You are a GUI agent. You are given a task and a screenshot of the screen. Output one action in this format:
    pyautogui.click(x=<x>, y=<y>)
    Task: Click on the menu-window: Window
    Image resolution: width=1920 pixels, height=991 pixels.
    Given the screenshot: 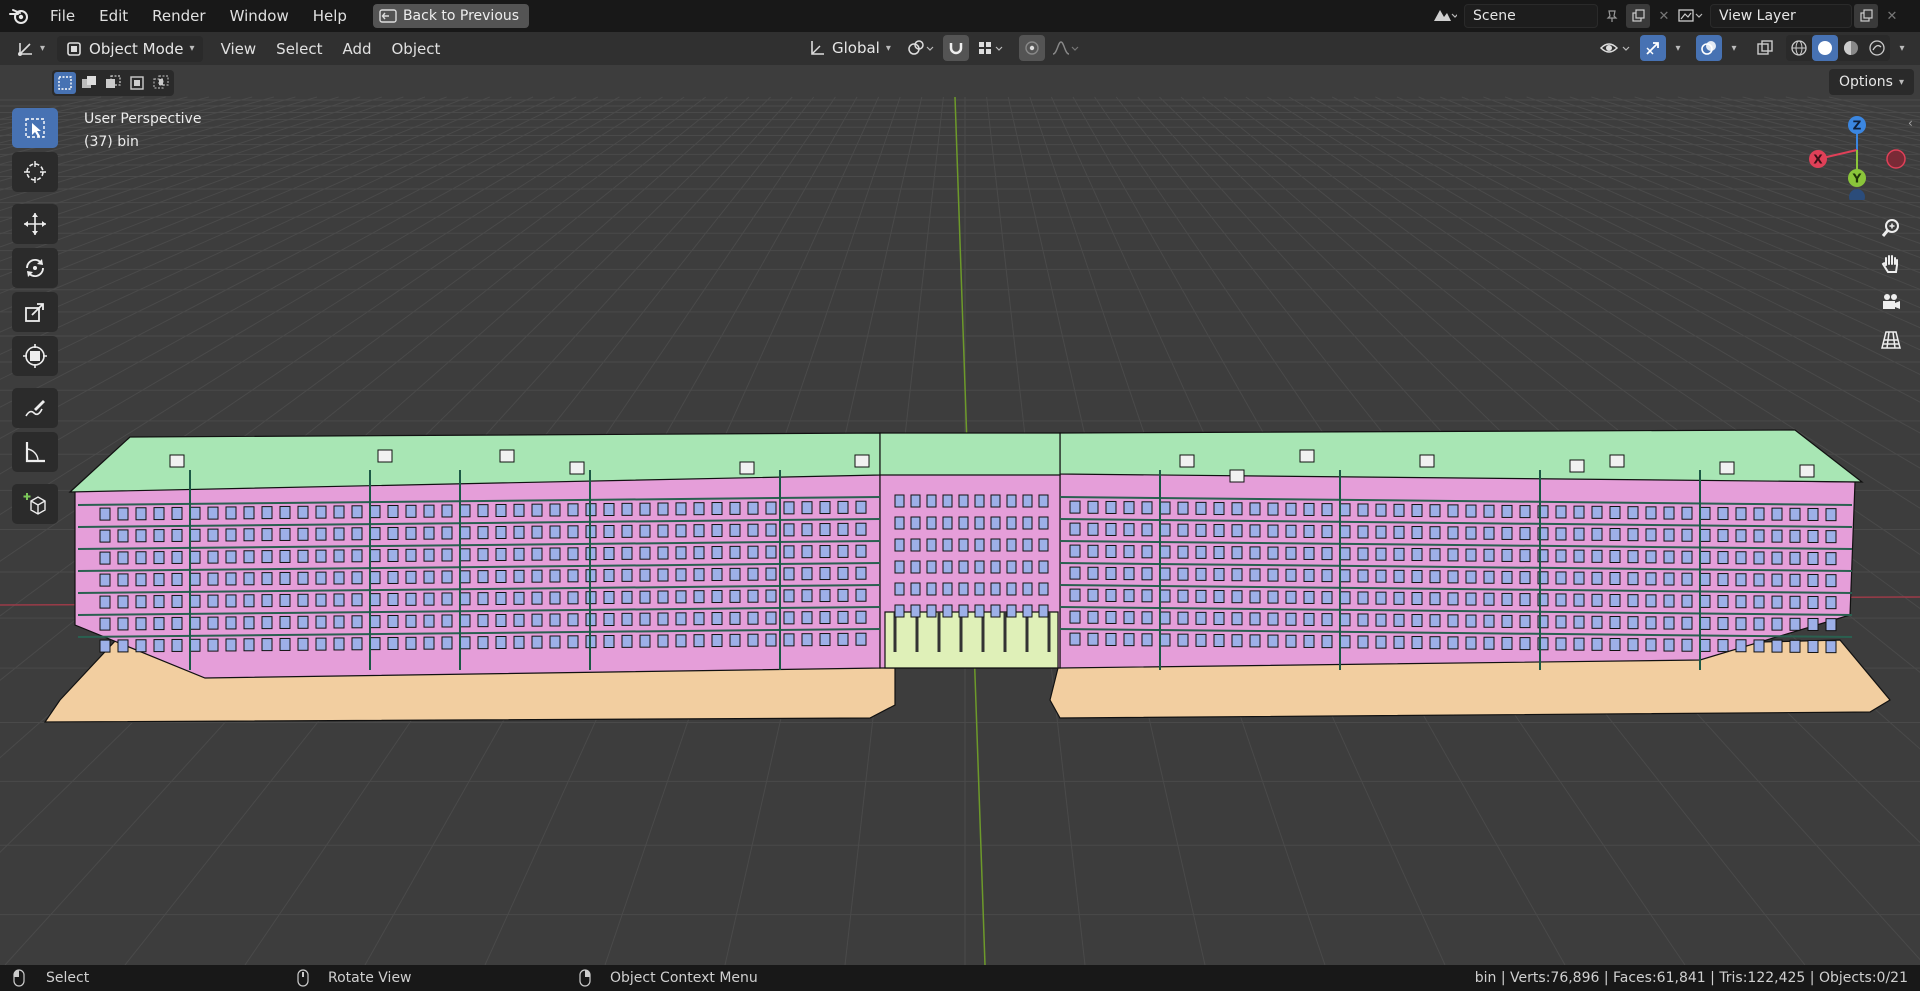 What is the action you would take?
    pyautogui.click(x=259, y=16)
    